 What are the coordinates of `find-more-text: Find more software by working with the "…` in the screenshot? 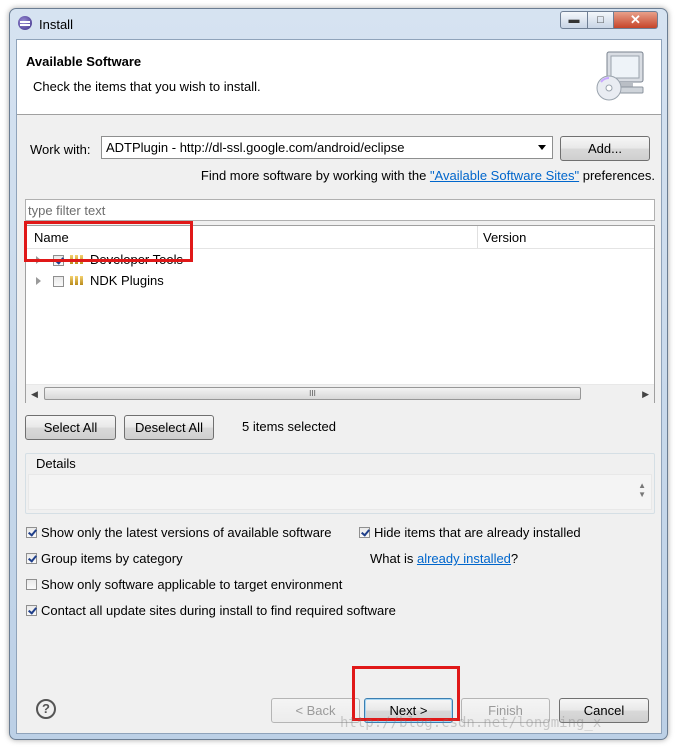 It's located at (428, 175).